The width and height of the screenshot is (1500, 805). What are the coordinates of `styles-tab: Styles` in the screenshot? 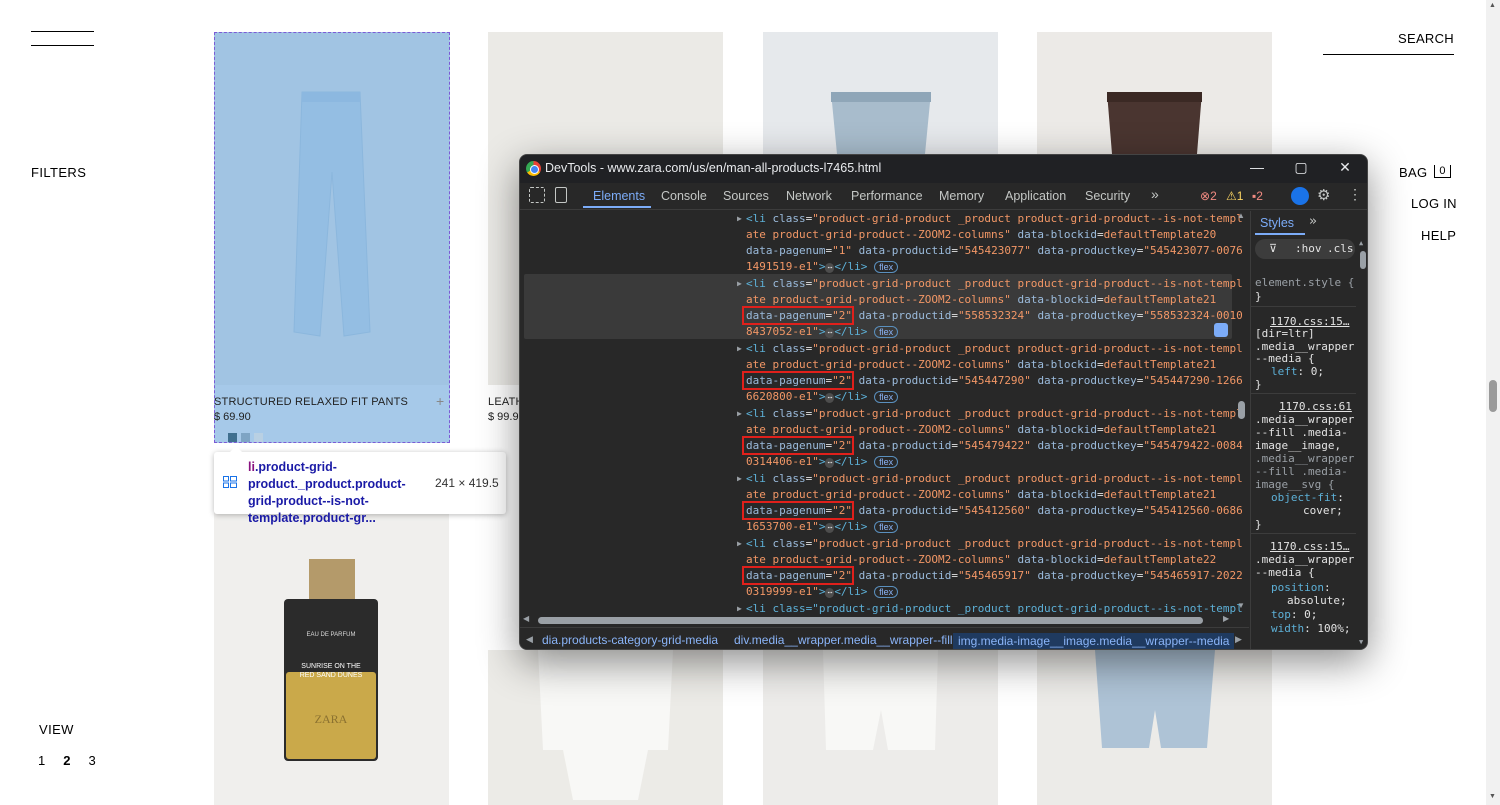 It's located at (1277, 223).